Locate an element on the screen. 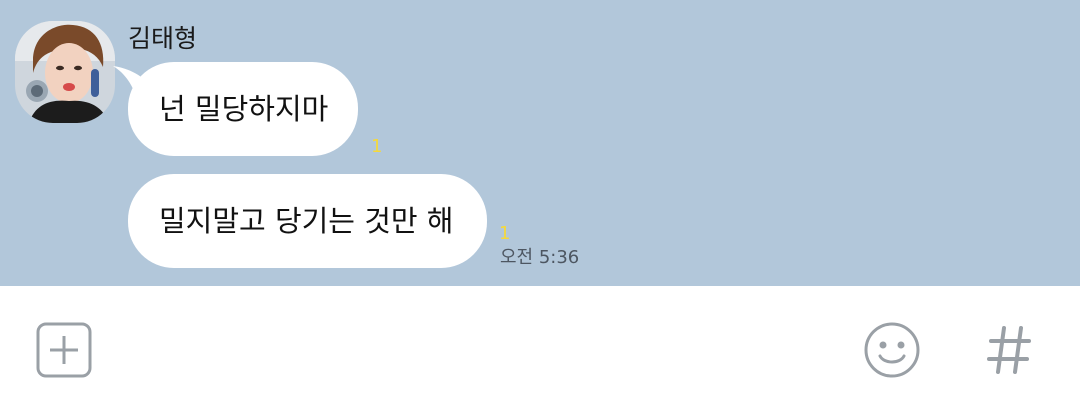 The height and width of the screenshot is (412, 1080). sender-name: 김태형 is located at coordinates (163, 38).